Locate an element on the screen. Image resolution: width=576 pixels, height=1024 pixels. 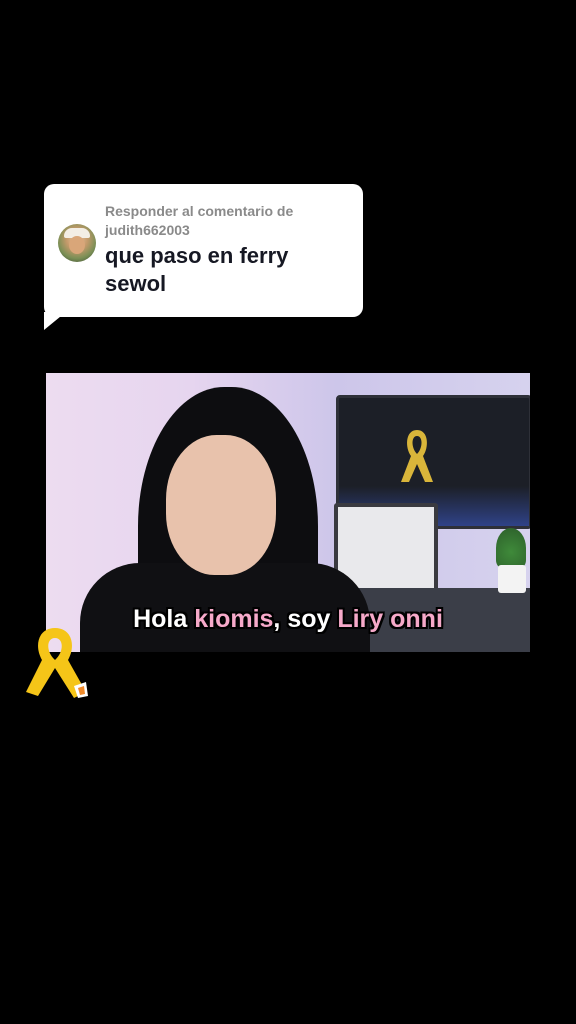
person-face is located at coordinates (221, 505).